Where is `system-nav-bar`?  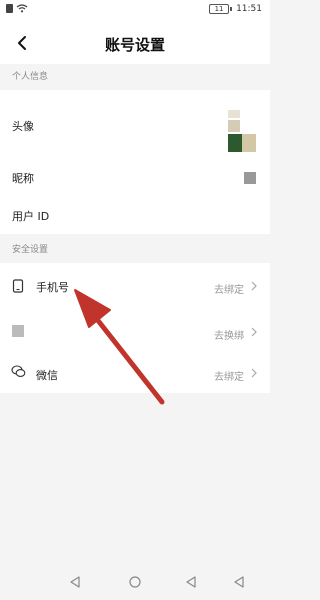 system-nav-bar is located at coordinates (135, 581).